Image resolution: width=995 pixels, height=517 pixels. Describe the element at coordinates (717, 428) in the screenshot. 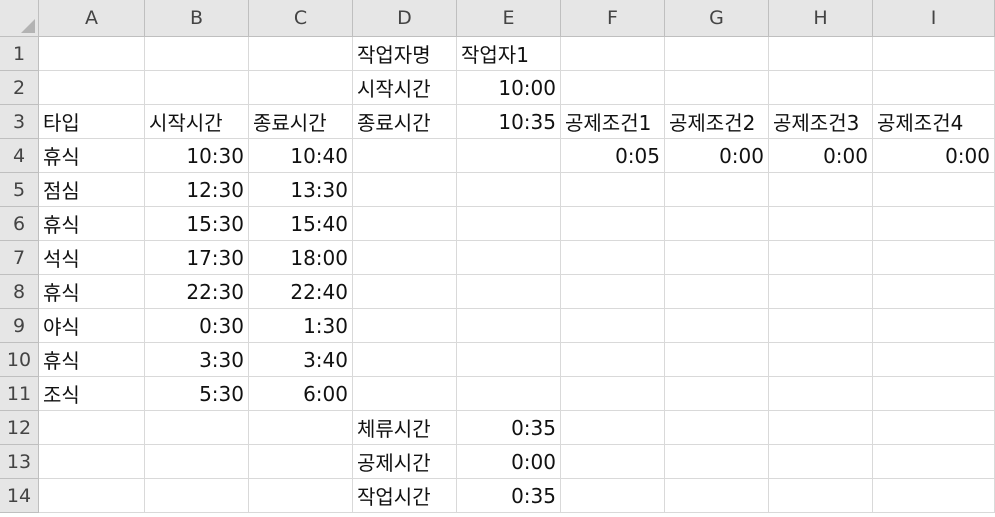

I see `cell-g12` at that location.